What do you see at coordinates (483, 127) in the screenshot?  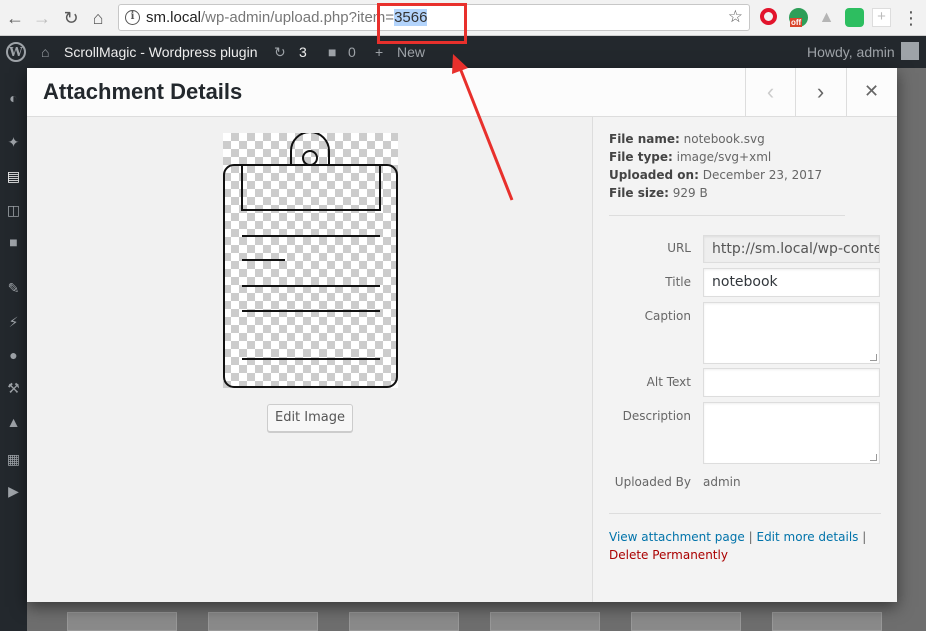 I see `annotation-arrow` at bounding box center [483, 127].